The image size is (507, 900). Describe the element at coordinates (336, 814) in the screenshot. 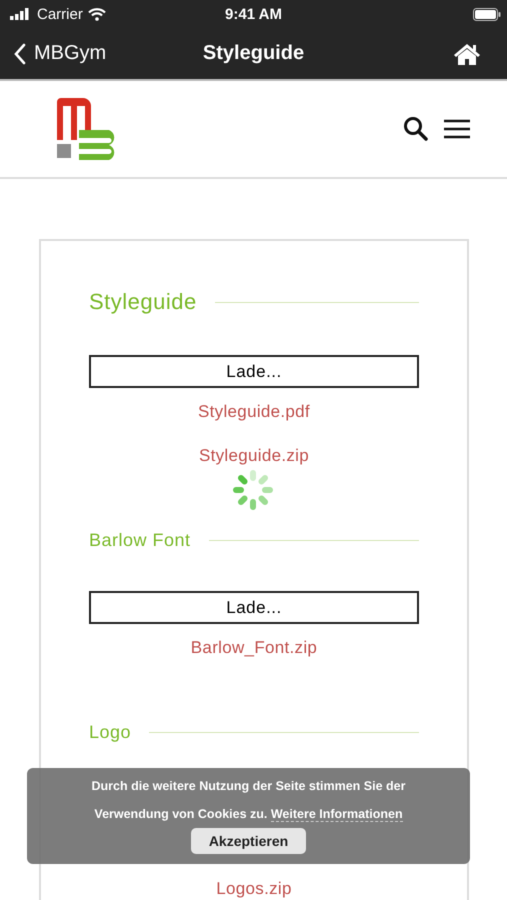

I see `more-info-link: Weitere Informationen` at that location.